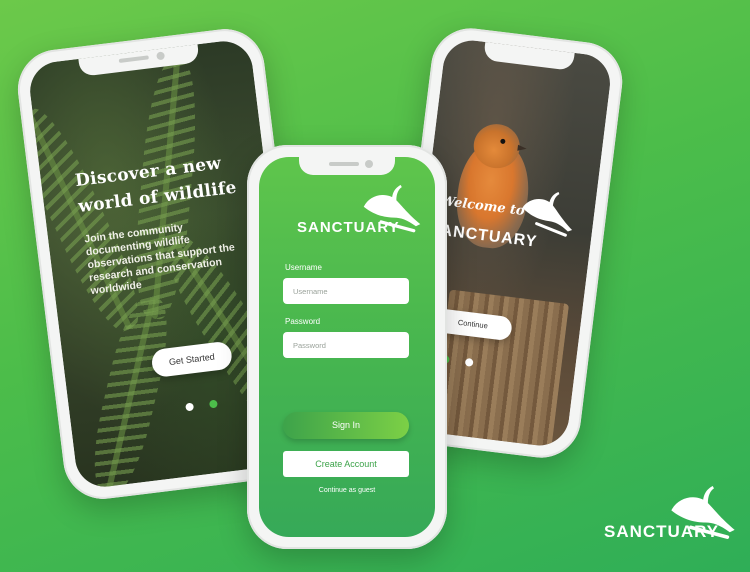 The height and width of the screenshot is (572, 750). Describe the element at coordinates (662, 531) in the screenshot. I see `corner-brand-logo: SANCTUARY` at that location.